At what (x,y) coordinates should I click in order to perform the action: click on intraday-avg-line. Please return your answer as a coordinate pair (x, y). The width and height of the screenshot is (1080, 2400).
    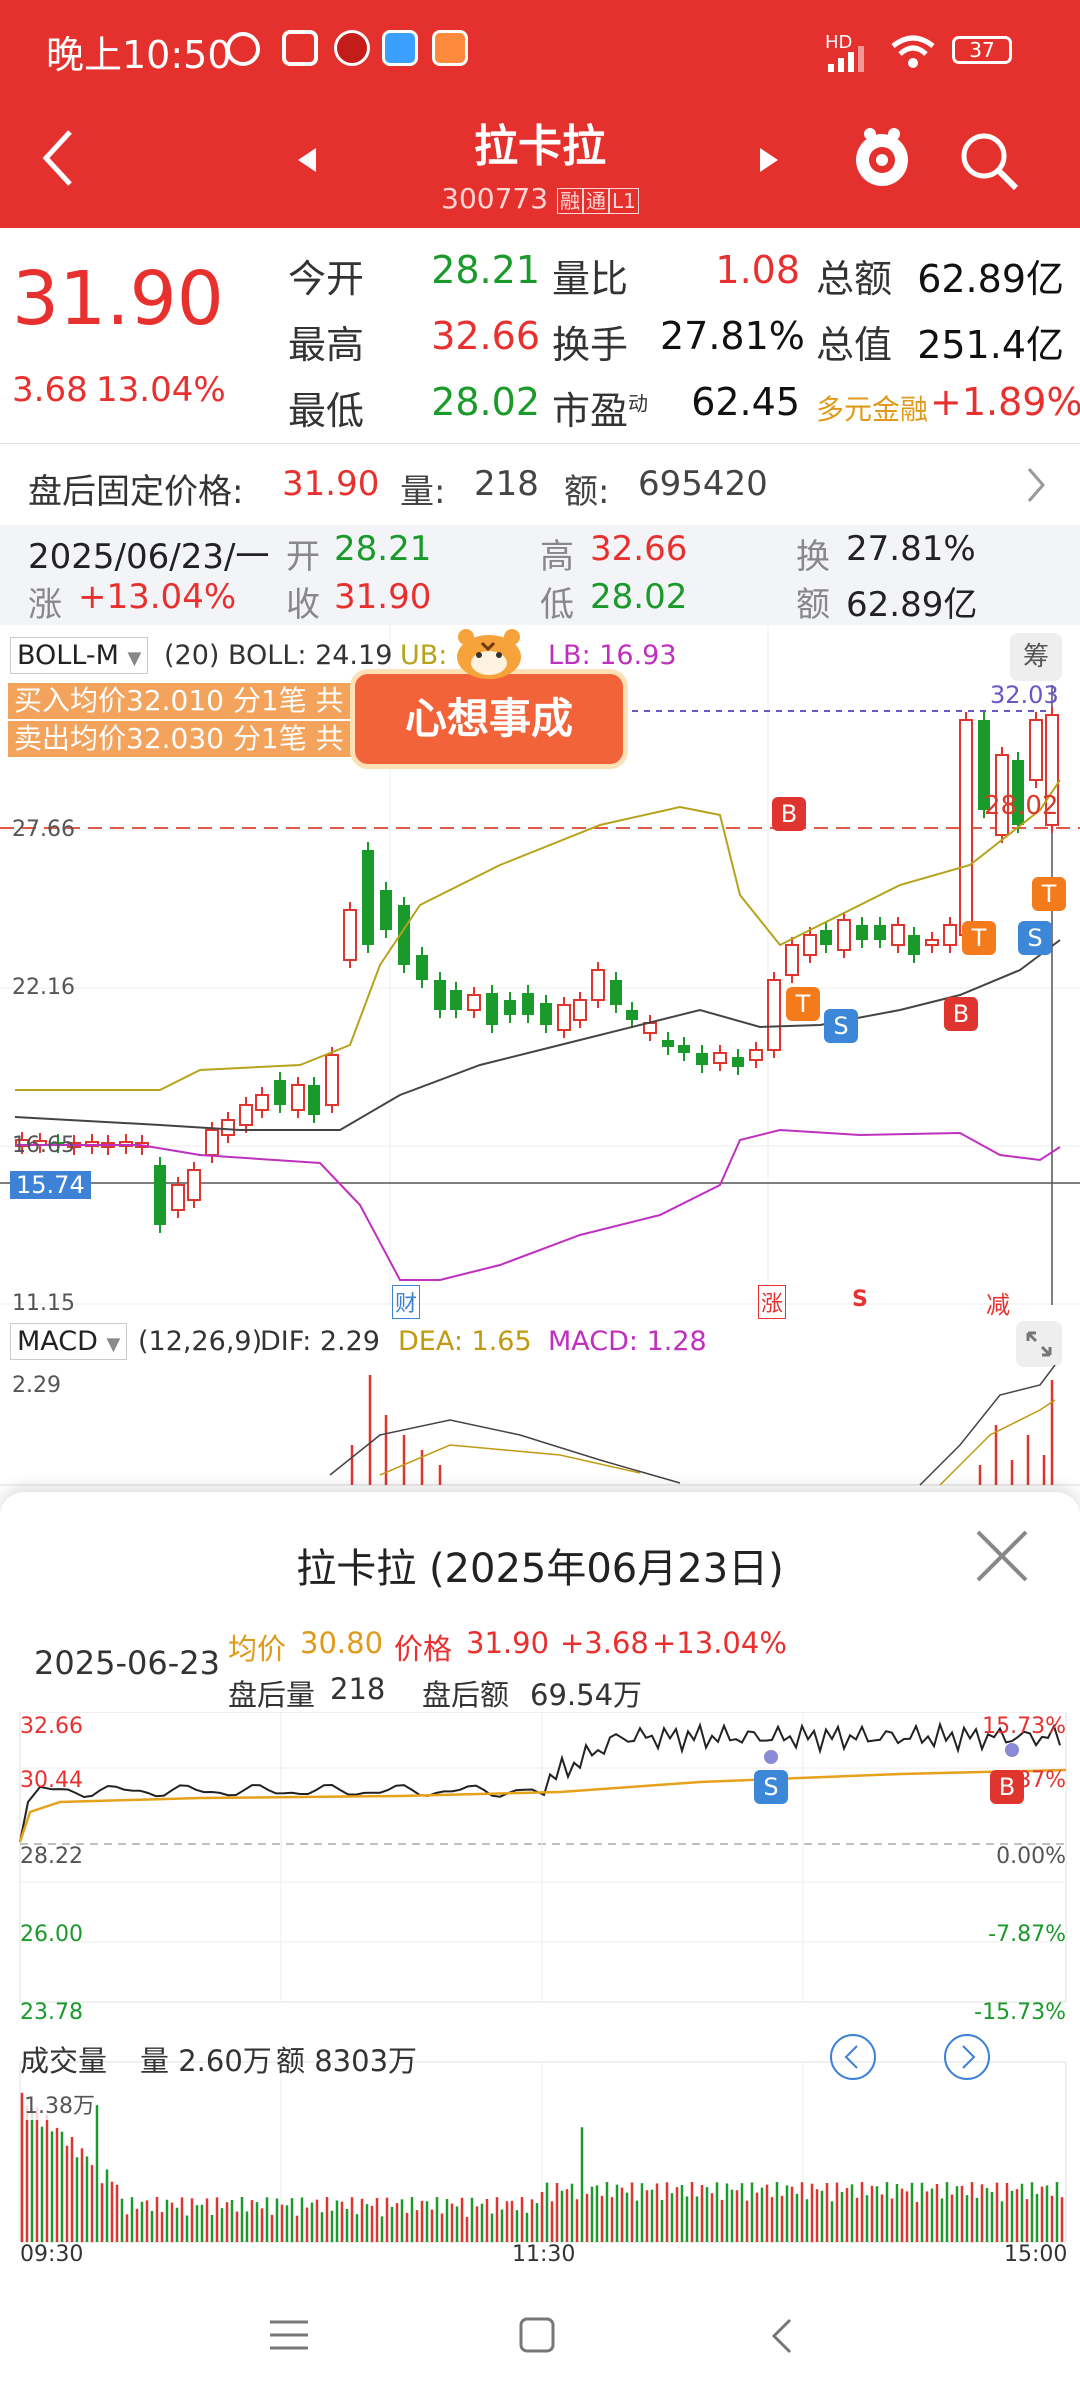
    Looking at the image, I should click on (542, 1805).